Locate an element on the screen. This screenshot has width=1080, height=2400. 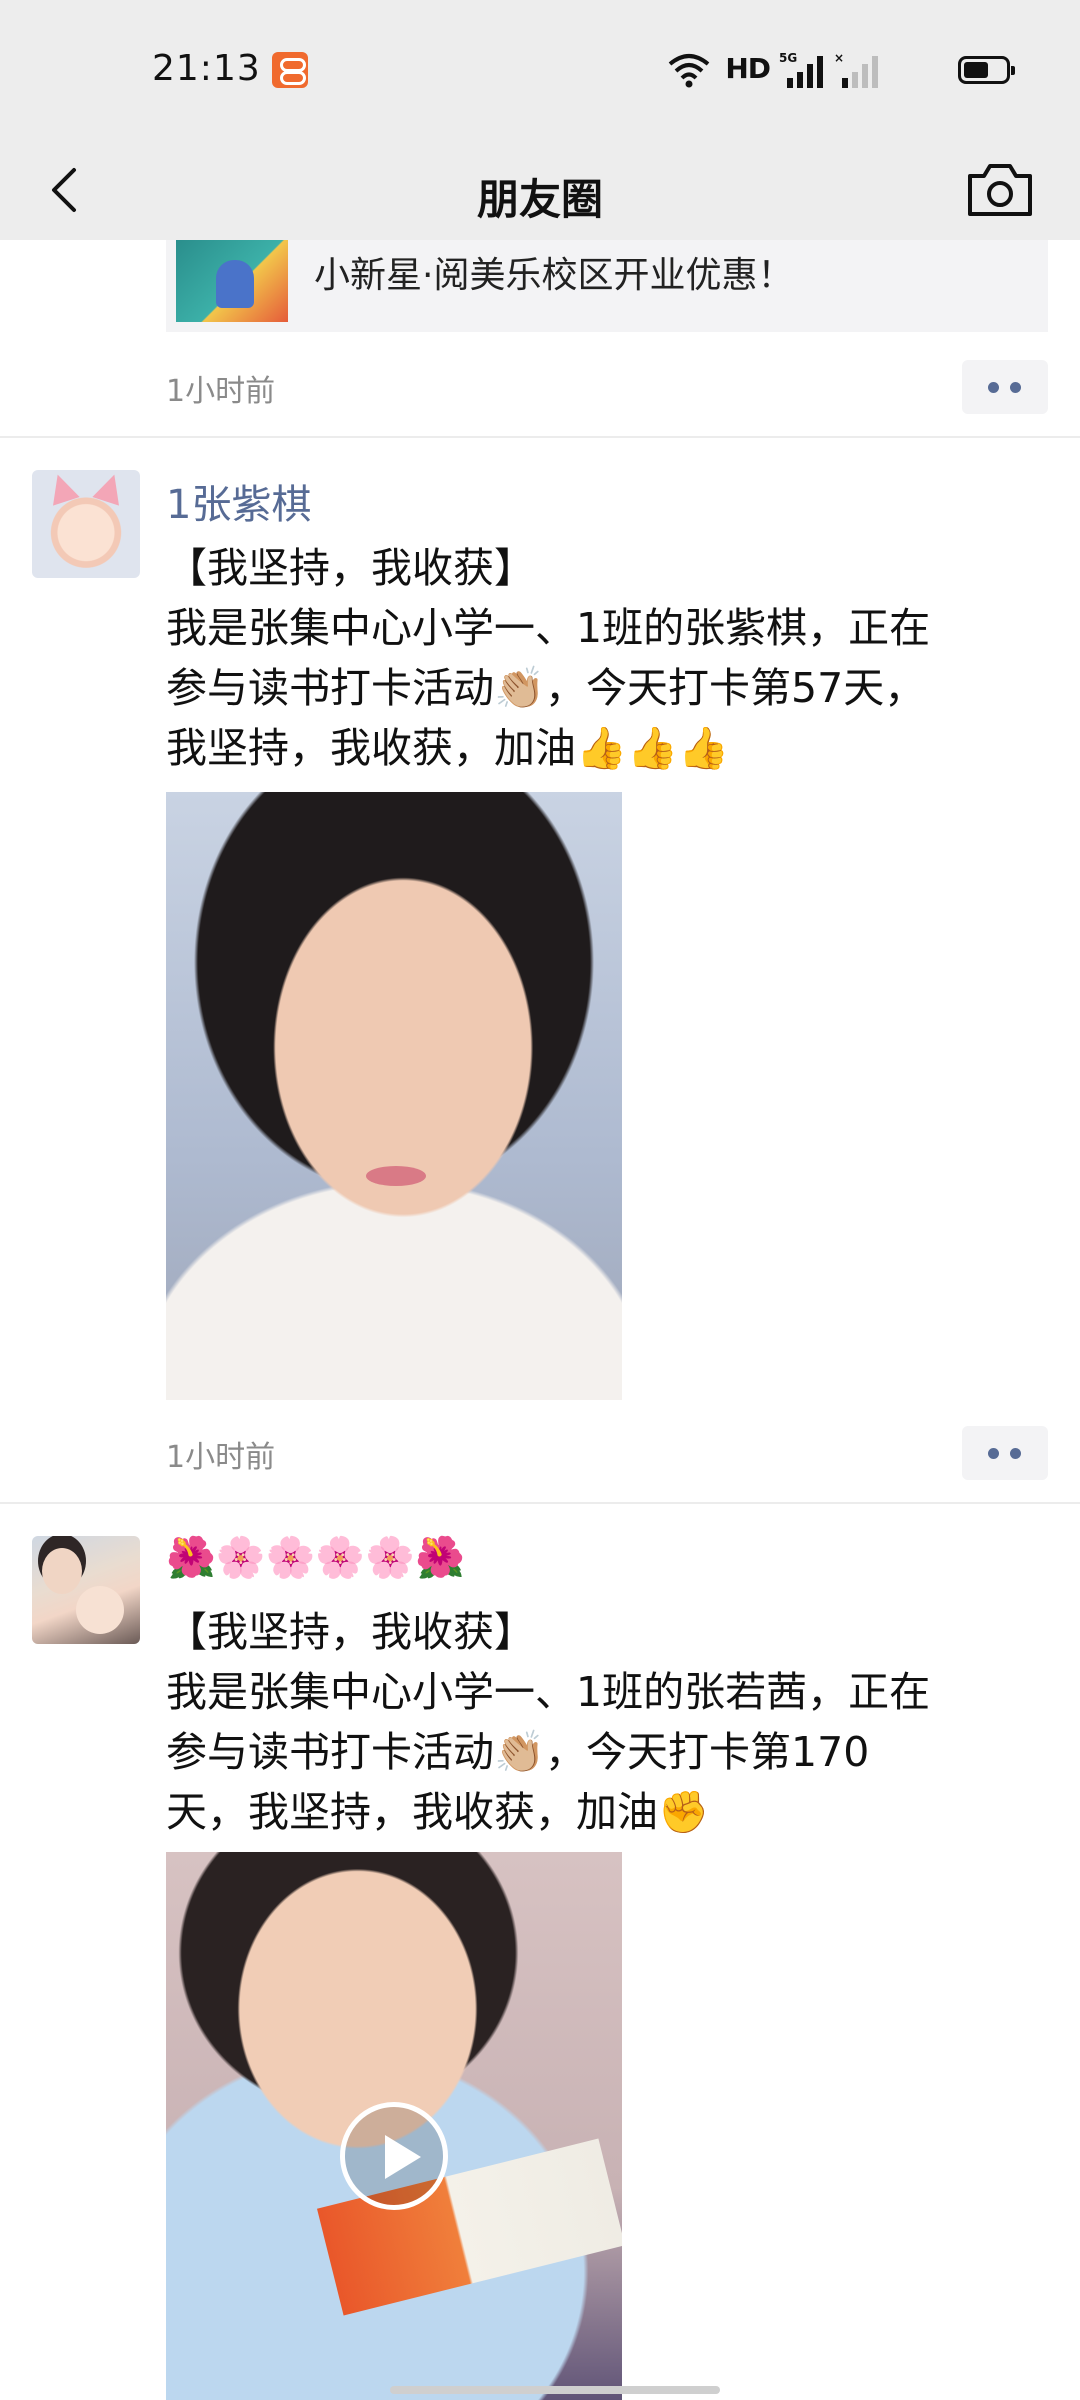
wifi-icon is located at coordinates (689, 71).